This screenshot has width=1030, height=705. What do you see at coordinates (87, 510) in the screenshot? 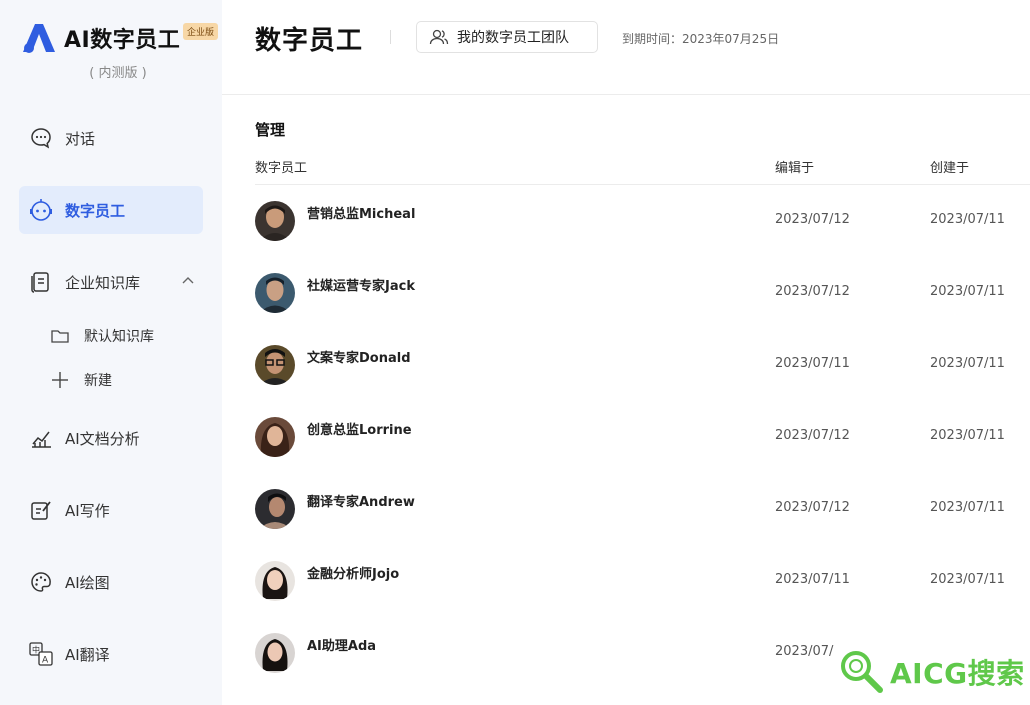
I see `nav-label: AI写作` at bounding box center [87, 510].